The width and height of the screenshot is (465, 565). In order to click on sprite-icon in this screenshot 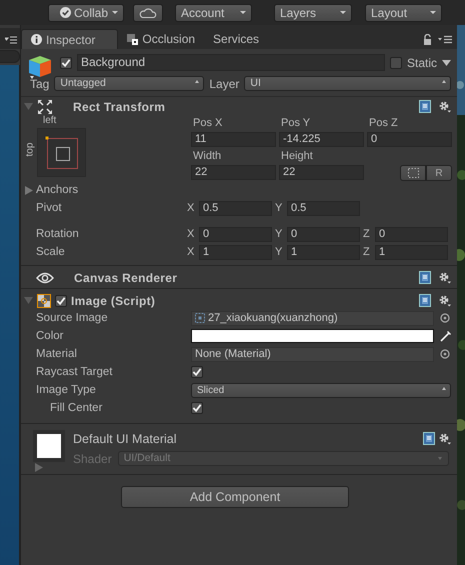, I will do `click(200, 318)`.